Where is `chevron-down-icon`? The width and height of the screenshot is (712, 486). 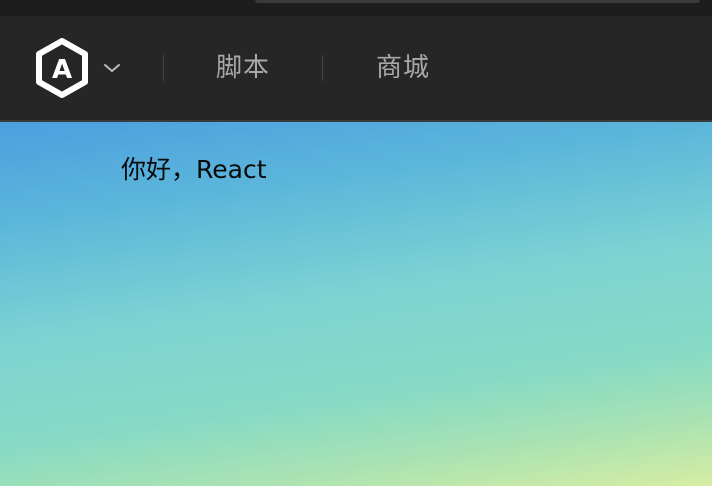 chevron-down-icon is located at coordinates (112, 68).